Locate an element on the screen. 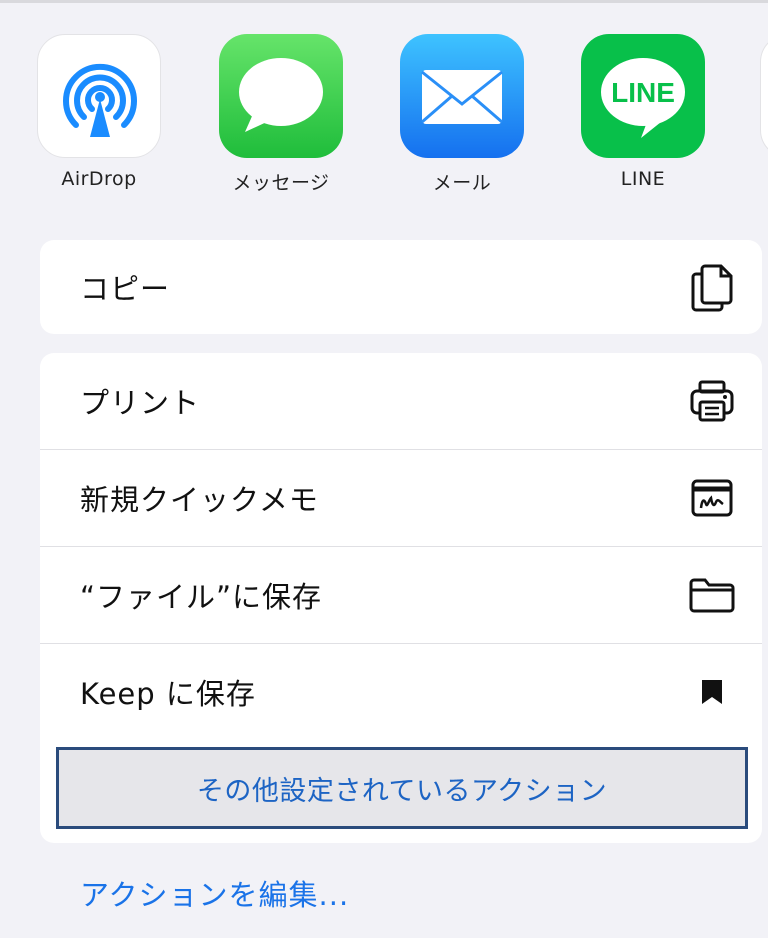 This screenshot has width=768, height=938. app-next-partial is located at coordinates (764, 96).